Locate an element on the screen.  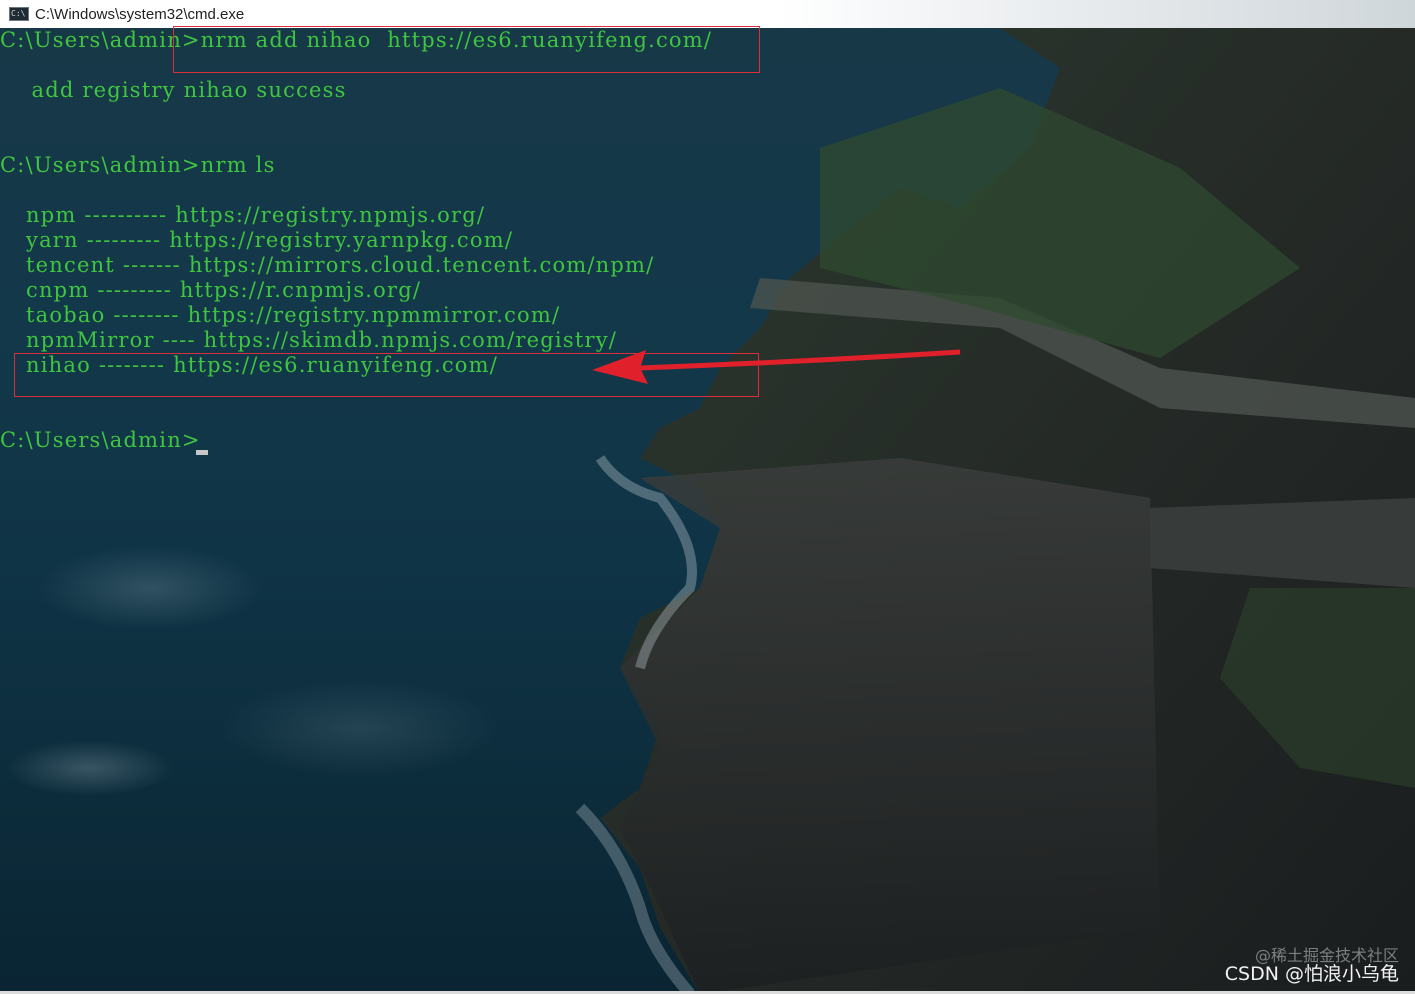
registry-row-cnpm: cnpm --------- https://r.cnpmjs.org/ is located at coordinates (223, 290).